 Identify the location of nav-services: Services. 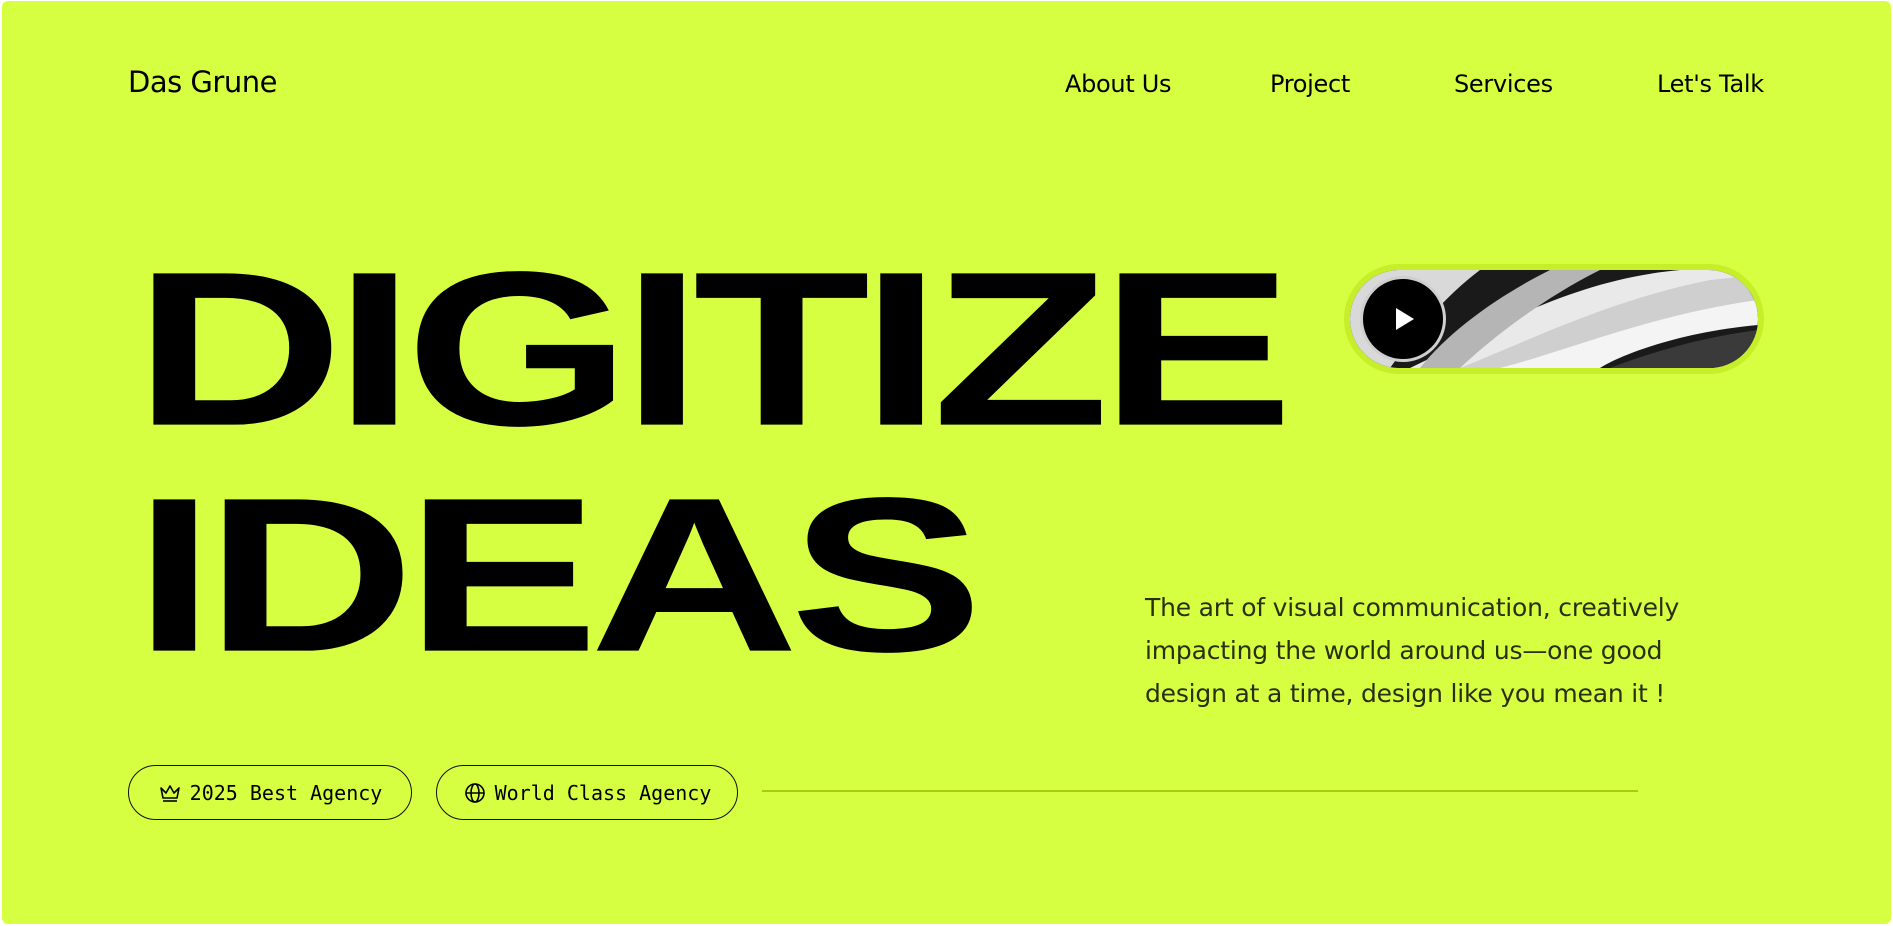
(1503, 84).